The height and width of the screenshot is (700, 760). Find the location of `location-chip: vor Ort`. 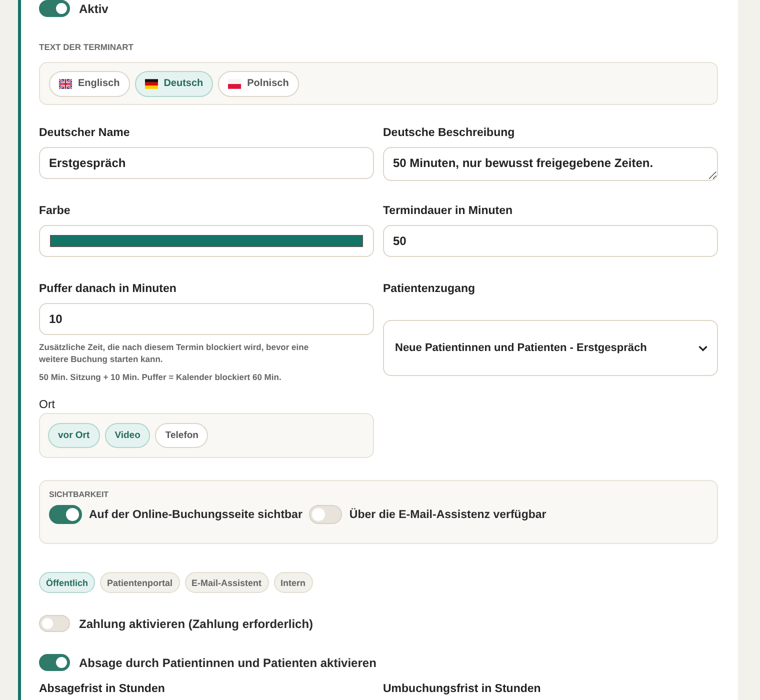

location-chip: vor Ort is located at coordinates (74, 435).